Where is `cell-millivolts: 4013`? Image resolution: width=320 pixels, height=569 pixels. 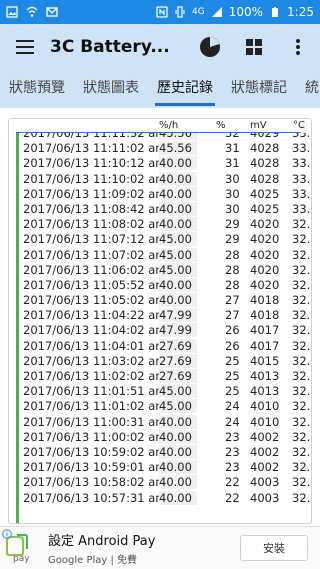 cell-millivolts: 4013 is located at coordinates (265, 376).